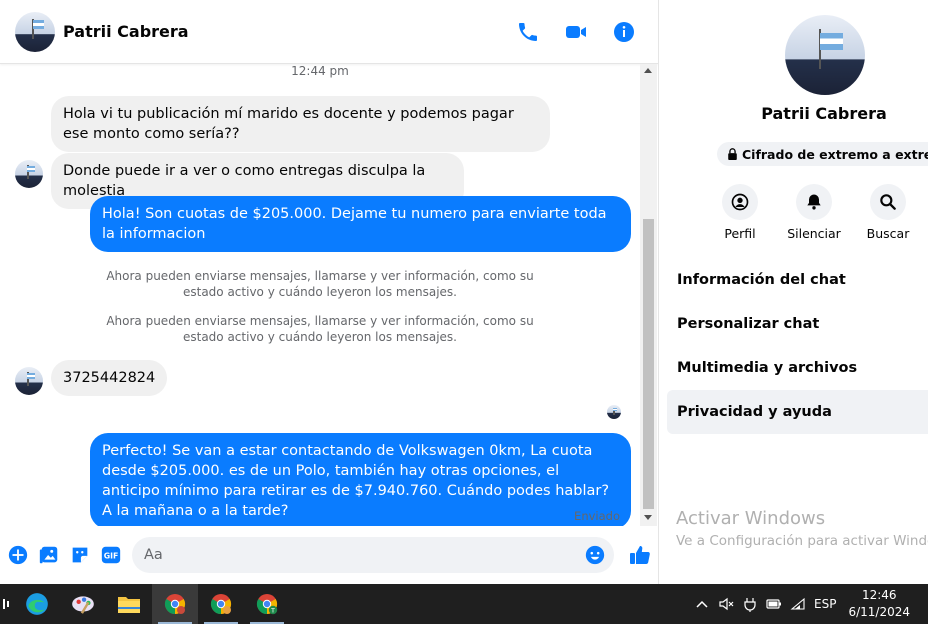  Describe the element at coordinates (888, 202) in the screenshot. I see `search-icon` at that location.